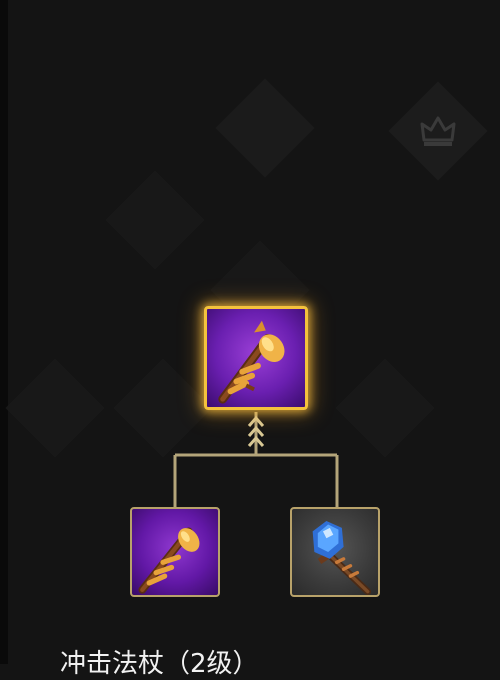 This screenshot has height=680, width=500. What do you see at coordinates (342, 558) in the screenshot?
I see `blue-crystal-wand-icon` at bounding box center [342, 558].